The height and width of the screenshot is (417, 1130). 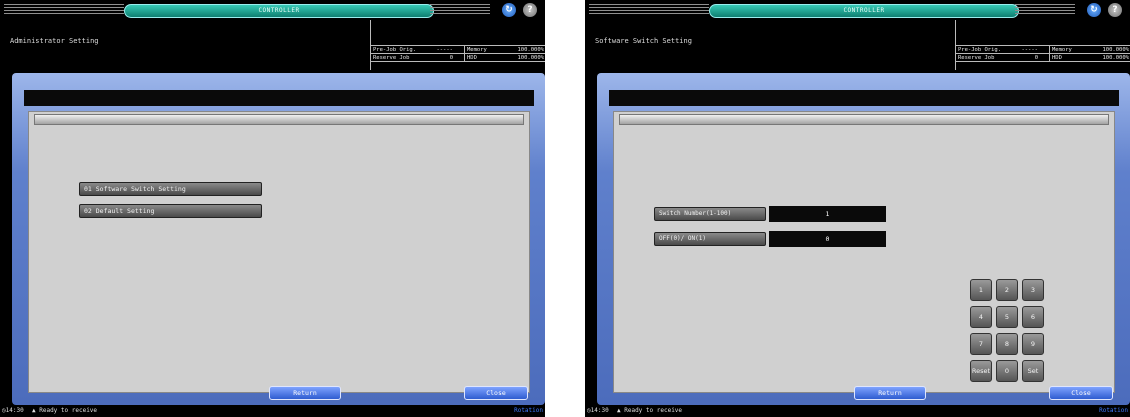 What do you see at coordinates (54, 41) in the screenshot?
I see `screen-title: Administrator Setting` at bounding box center [54, 41].